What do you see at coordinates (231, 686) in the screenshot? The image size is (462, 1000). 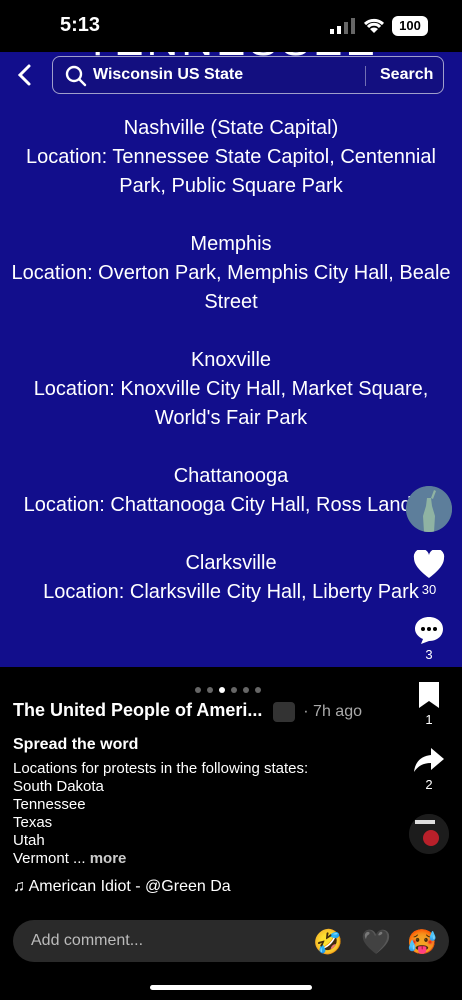 I see `carousel-indicator` at bounding box center [231, 686].